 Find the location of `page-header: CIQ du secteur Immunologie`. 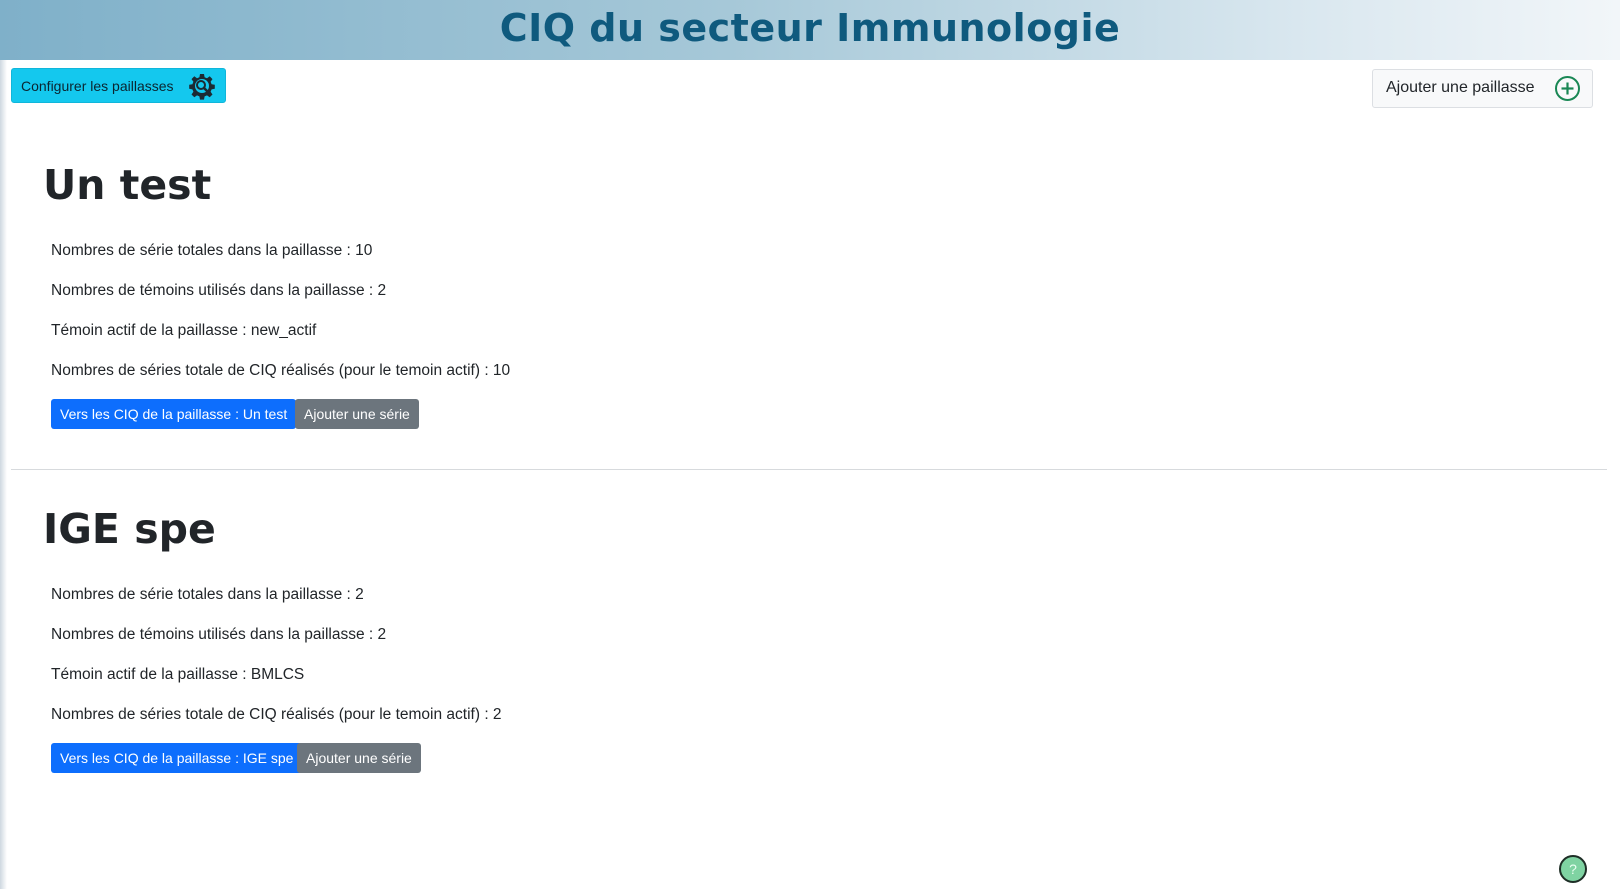

page-header: CIQ du secteur Immunologie is located at coordinates (810, 30).